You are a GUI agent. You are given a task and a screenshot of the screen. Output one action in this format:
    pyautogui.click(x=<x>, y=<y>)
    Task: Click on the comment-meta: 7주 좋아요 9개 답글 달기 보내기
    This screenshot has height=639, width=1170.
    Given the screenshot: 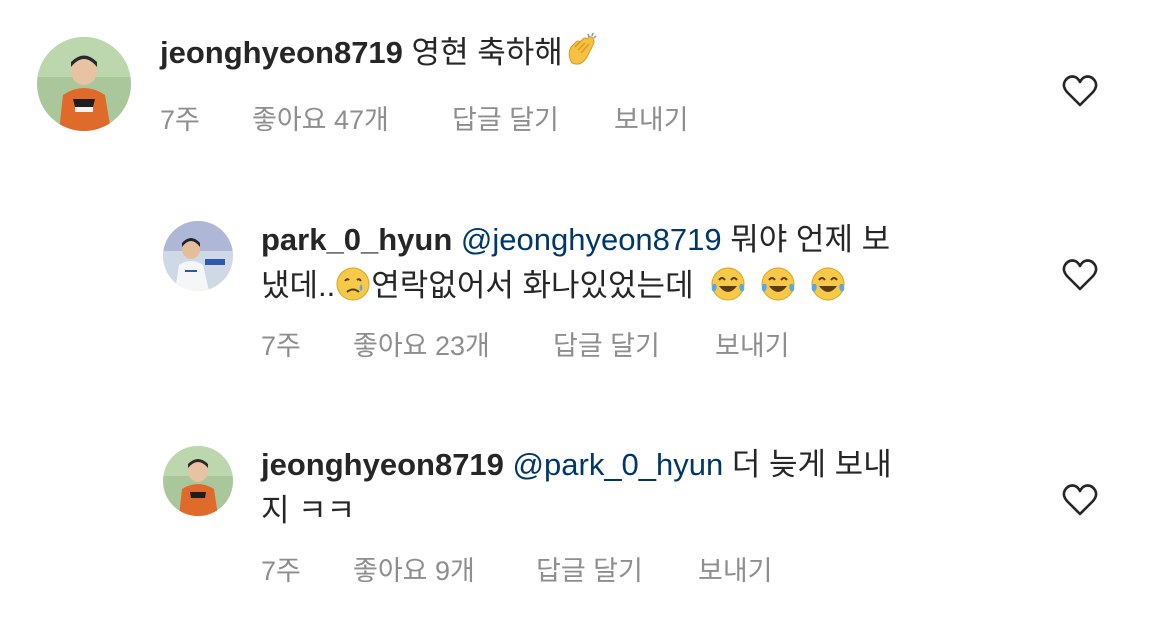 What is the action you would take?
    pyautogui.click(x=517, y=568)
    